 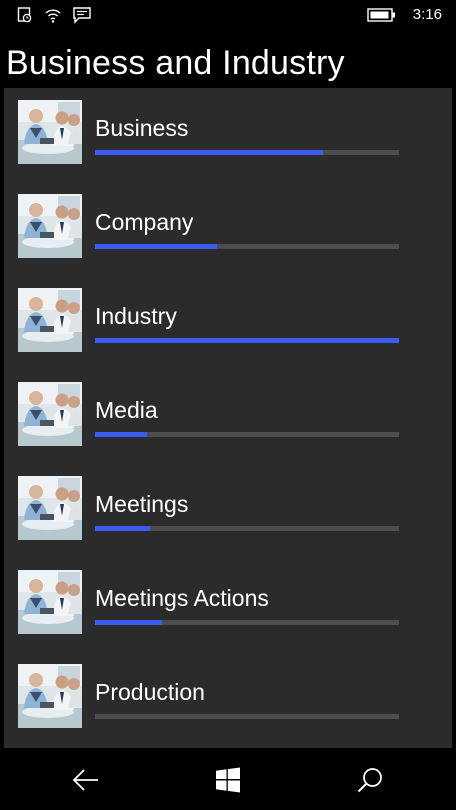 What do you see at coordinates (228, 323) in the screenshot?
I see `list-item: Industry` at bounding box center [228, 323].